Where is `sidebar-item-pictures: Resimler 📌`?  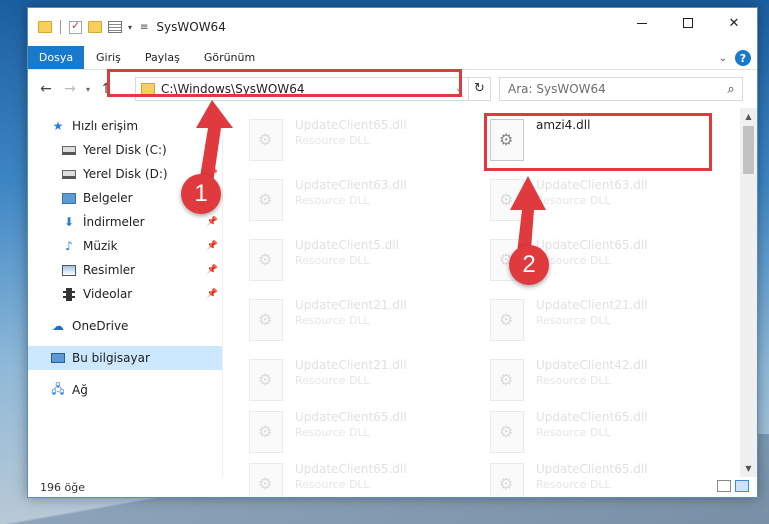
sidebar-item-pictures: Resimler 📌 is located at coordinates (125, 270).